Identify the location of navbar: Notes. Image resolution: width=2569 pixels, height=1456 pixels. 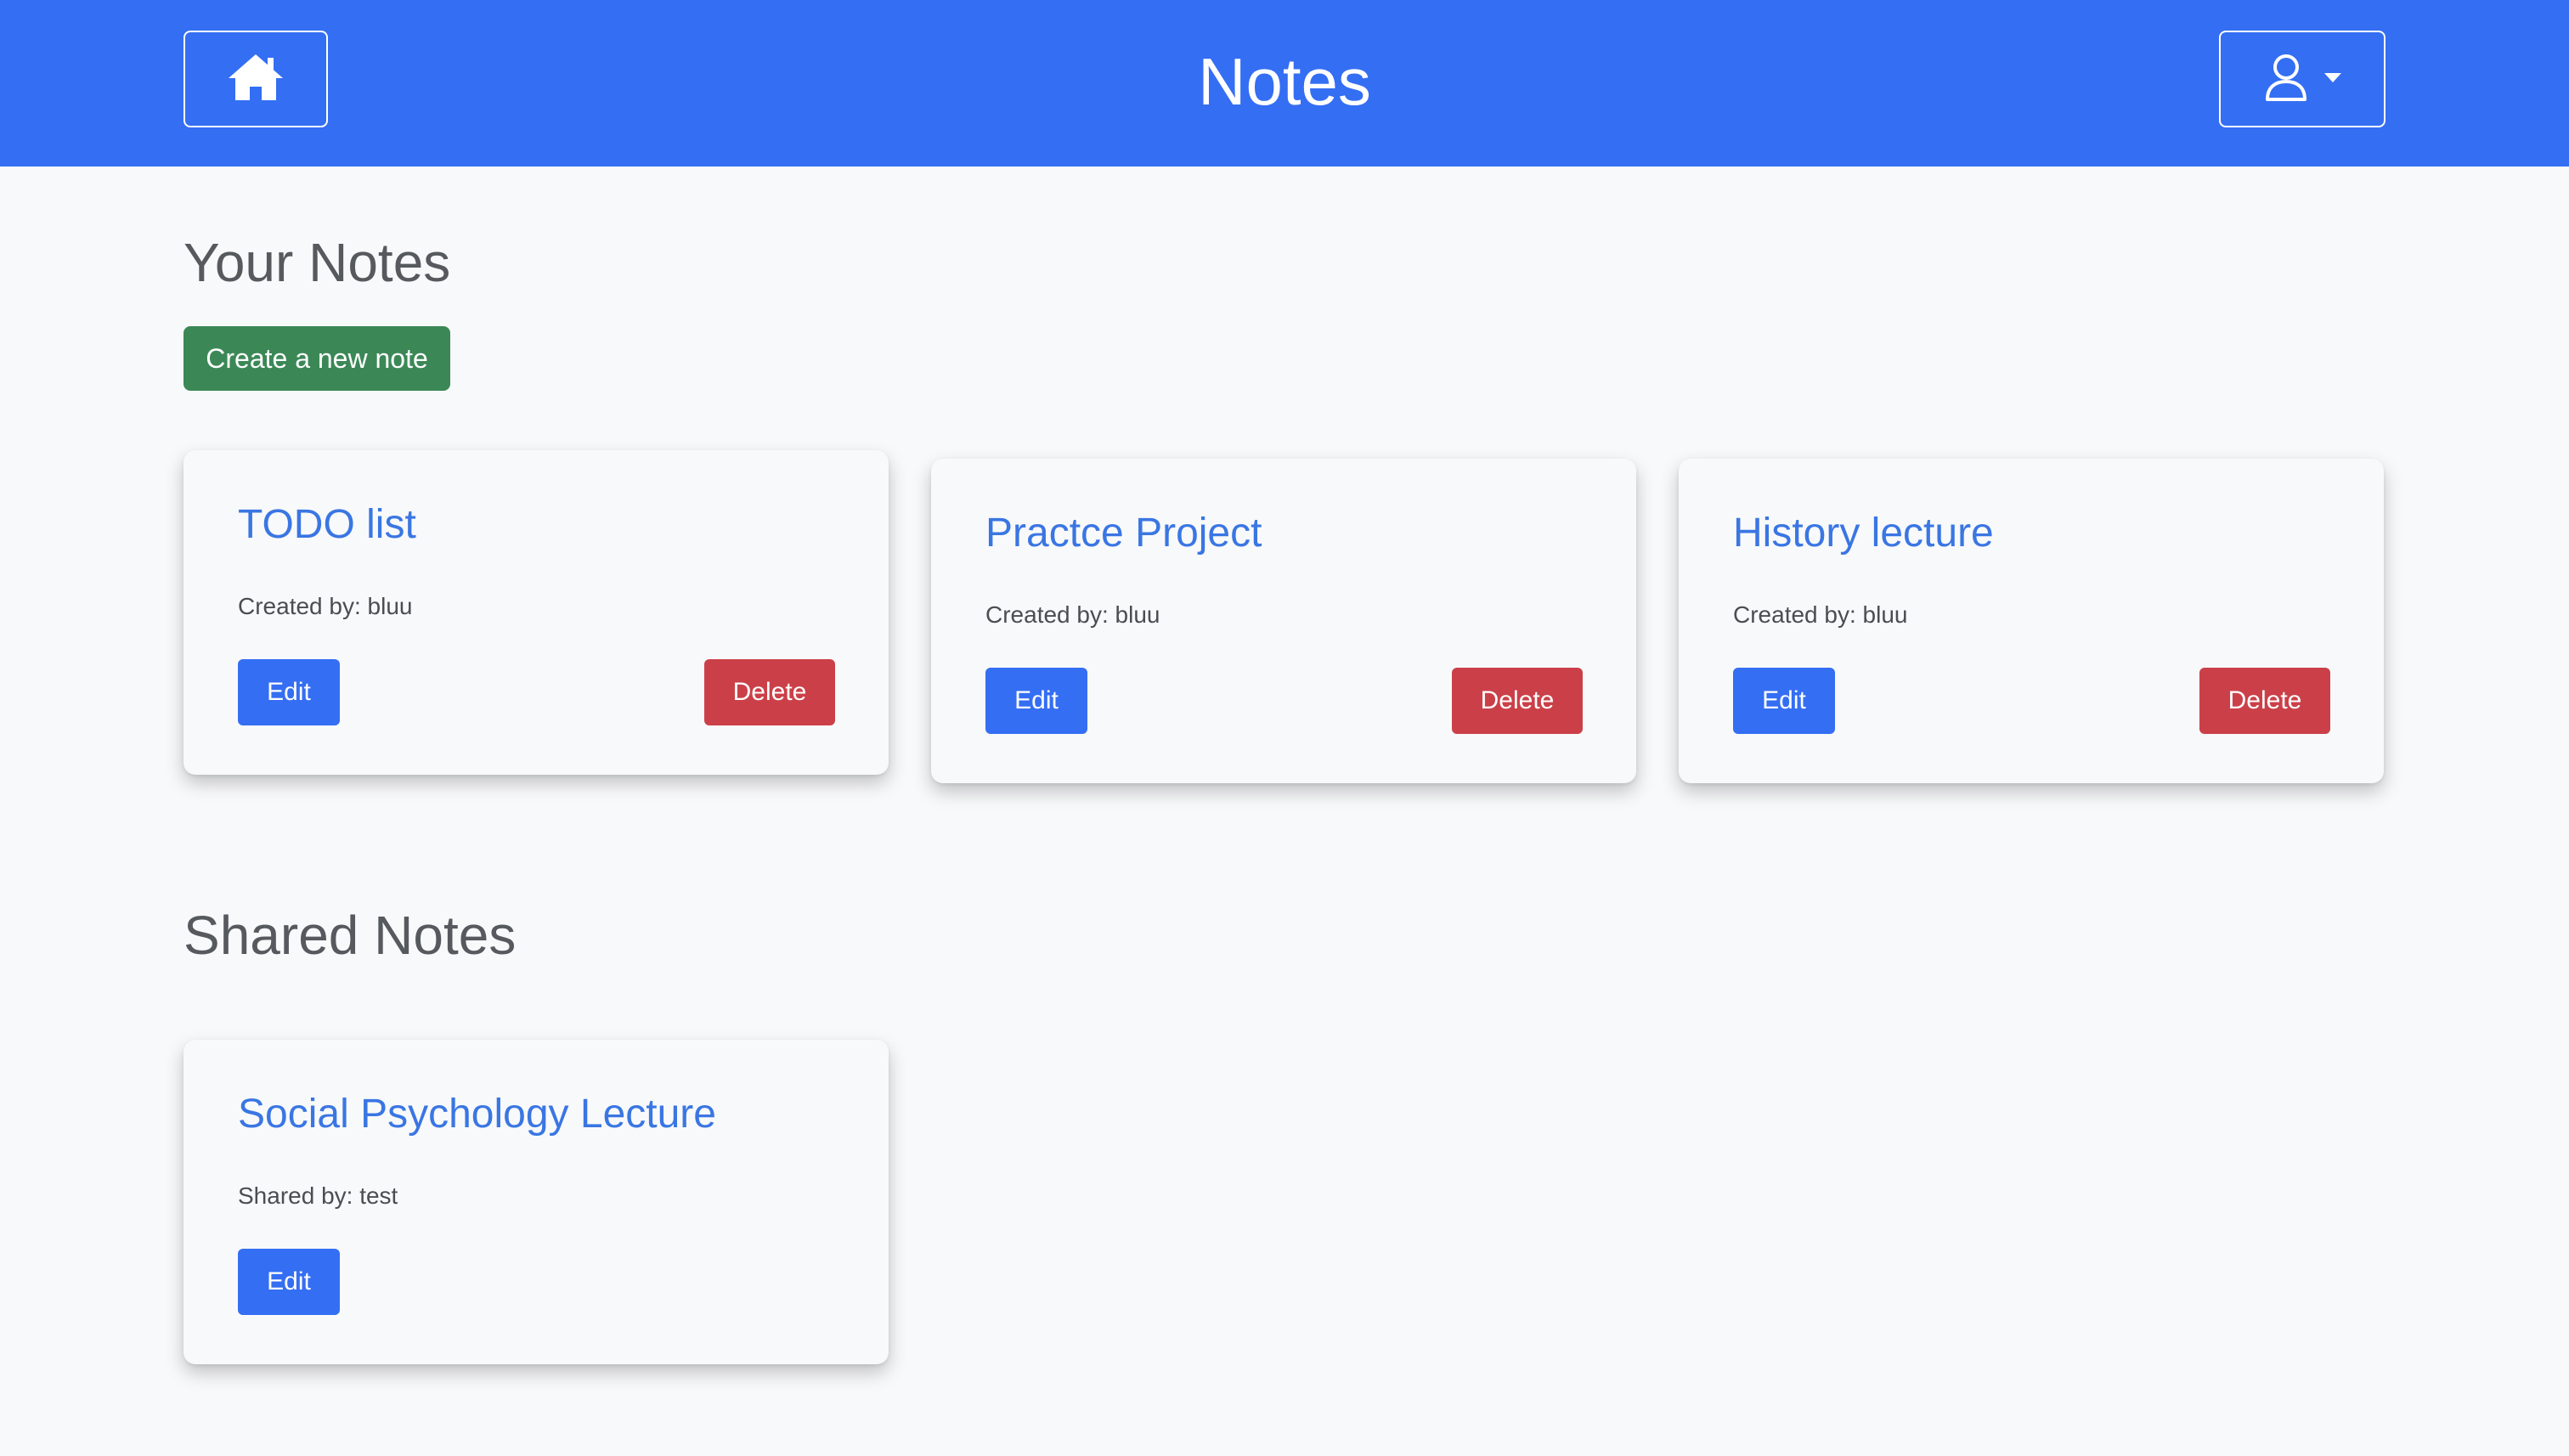
(1284, 83).